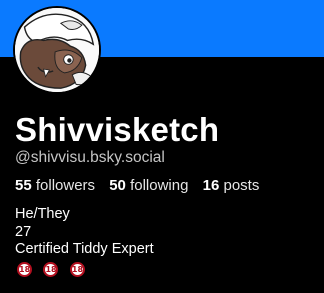 This screenshot has height=293, width=324. Describe the element at coordinates (84, 232) in the screenshot. I see `profile-bio: He/They 27 Certified Tiddy Expert` at that location.